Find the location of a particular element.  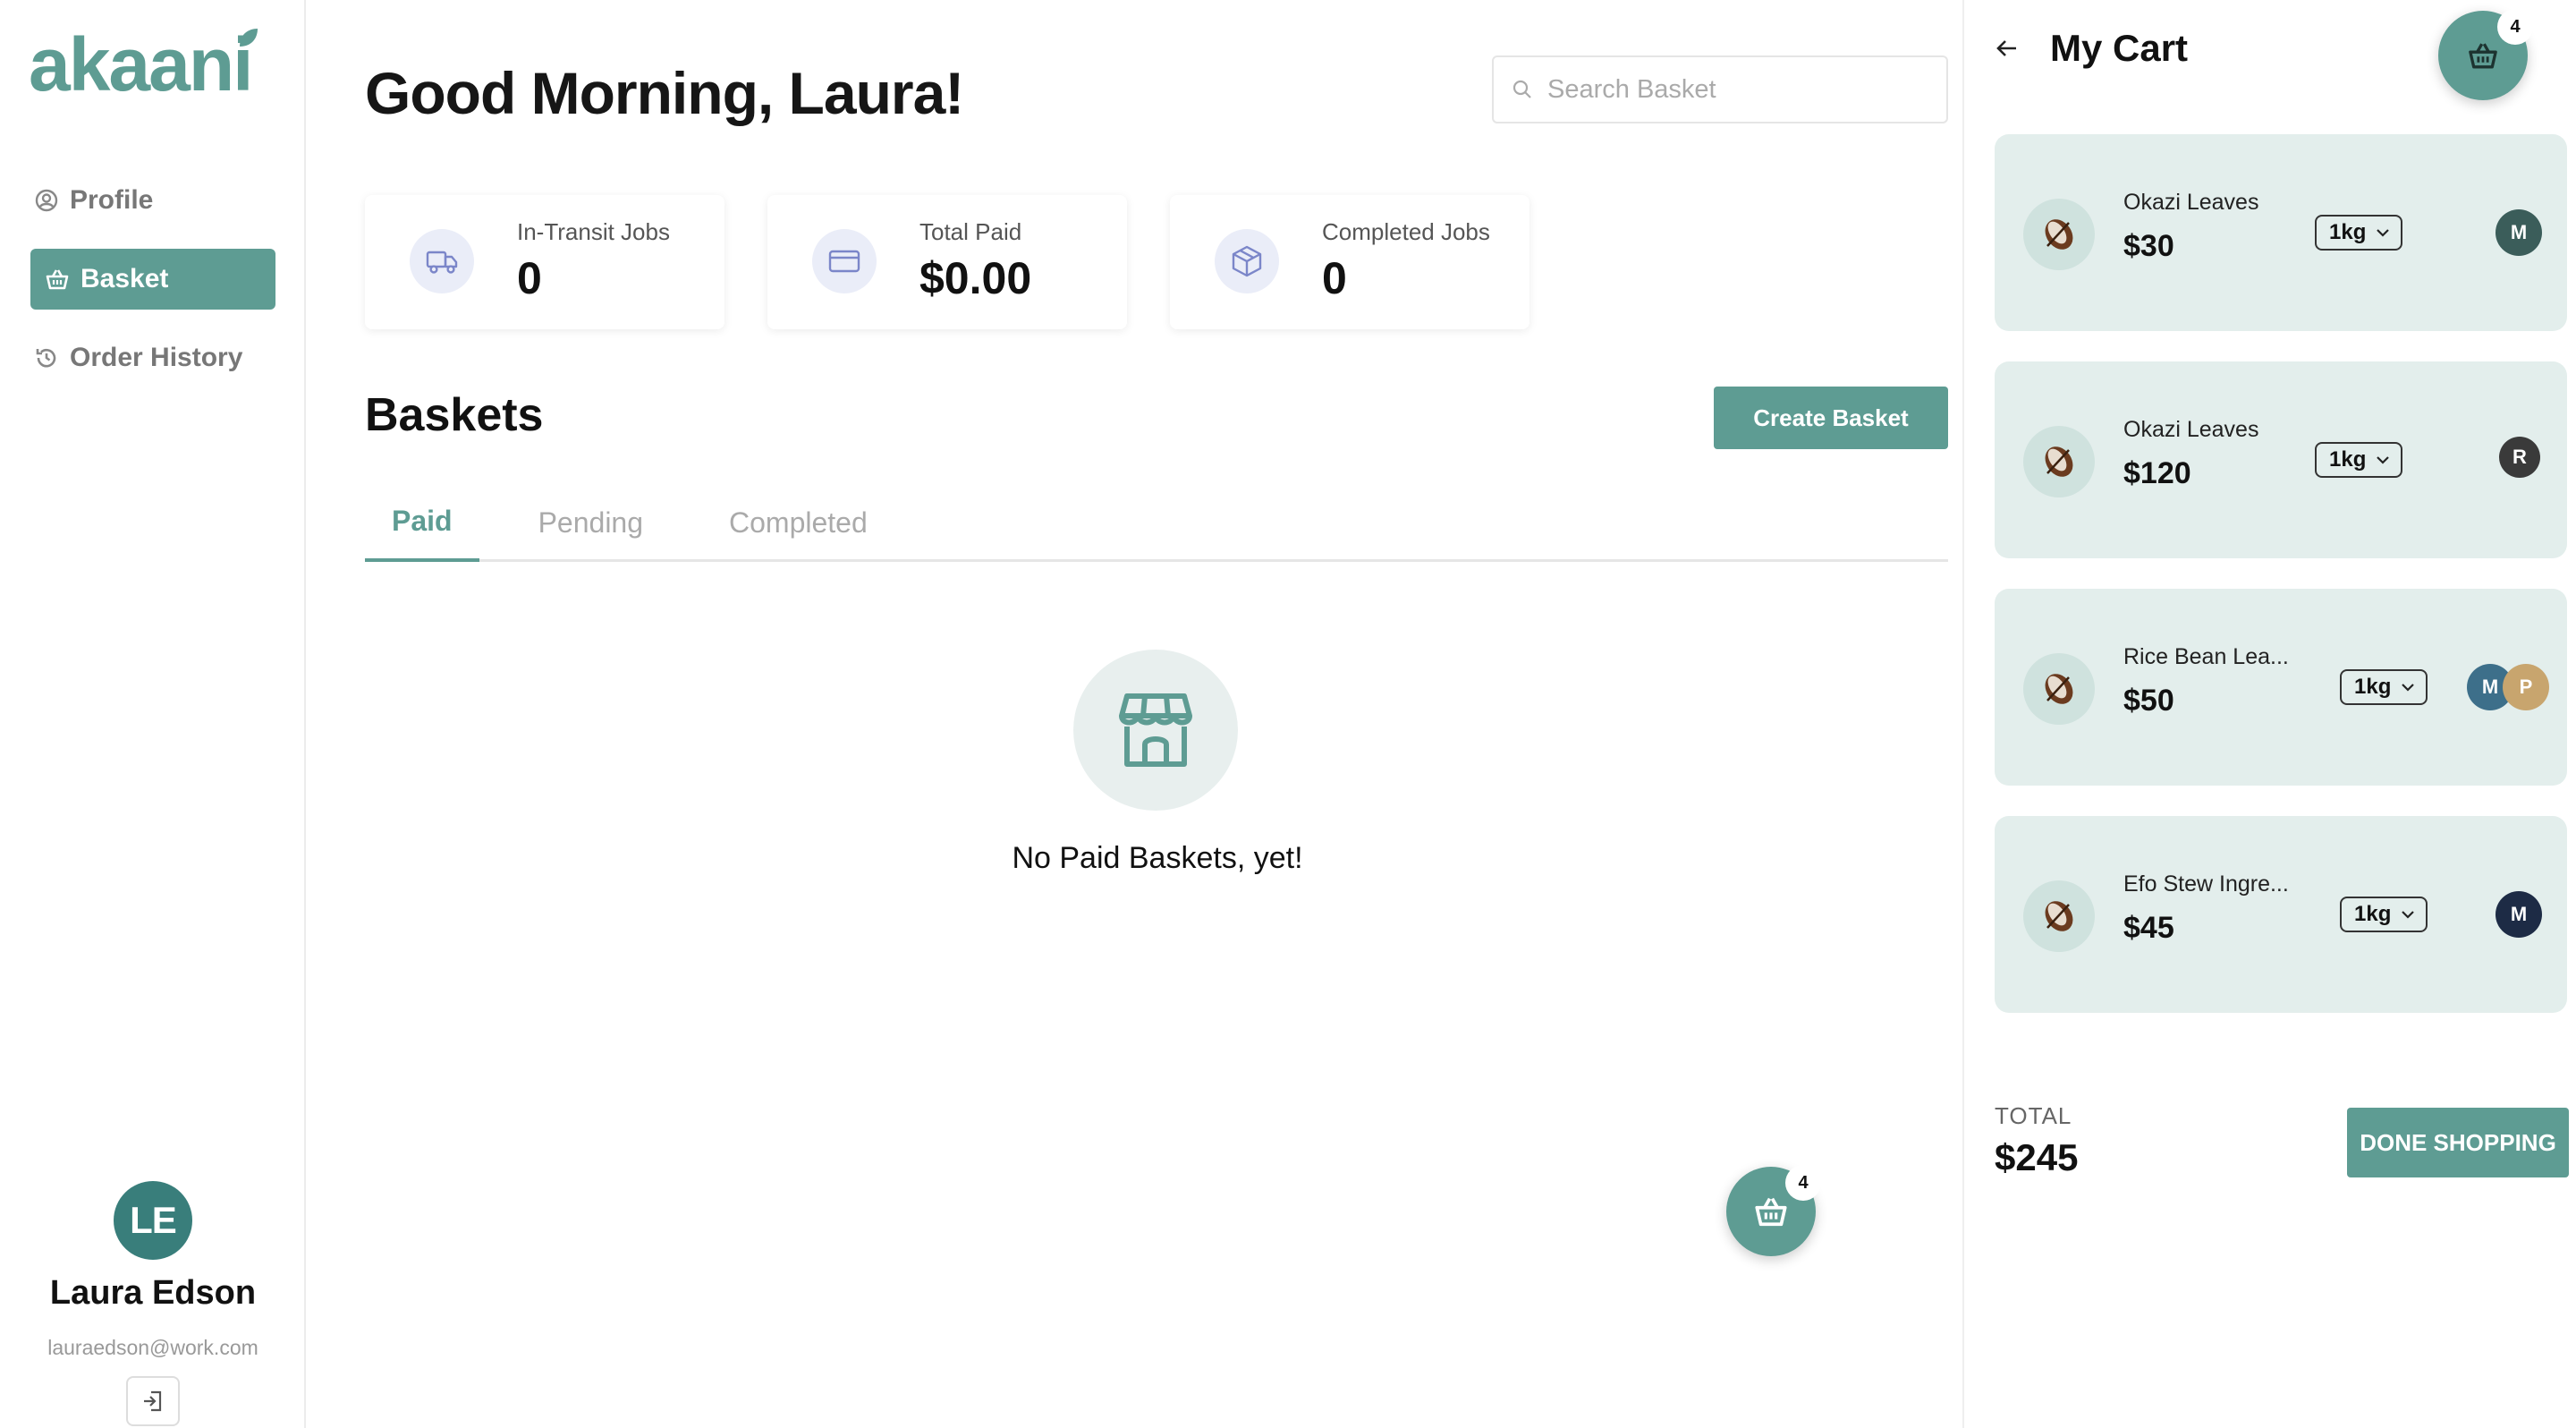

assignee-badges: R is located at coordinates (2519, 457).